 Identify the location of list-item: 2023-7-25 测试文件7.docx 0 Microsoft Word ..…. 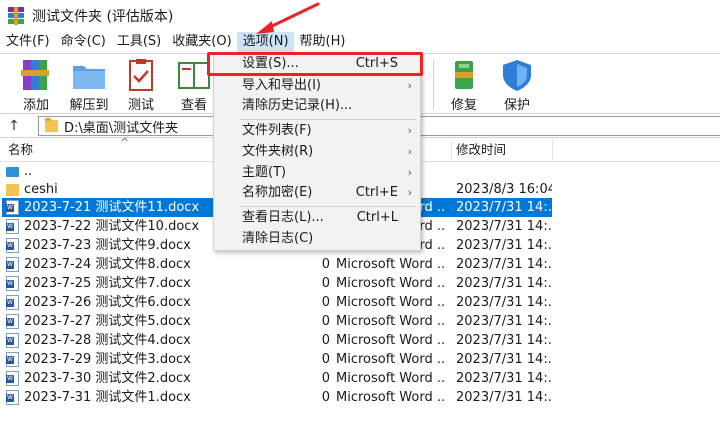
(360, 283).